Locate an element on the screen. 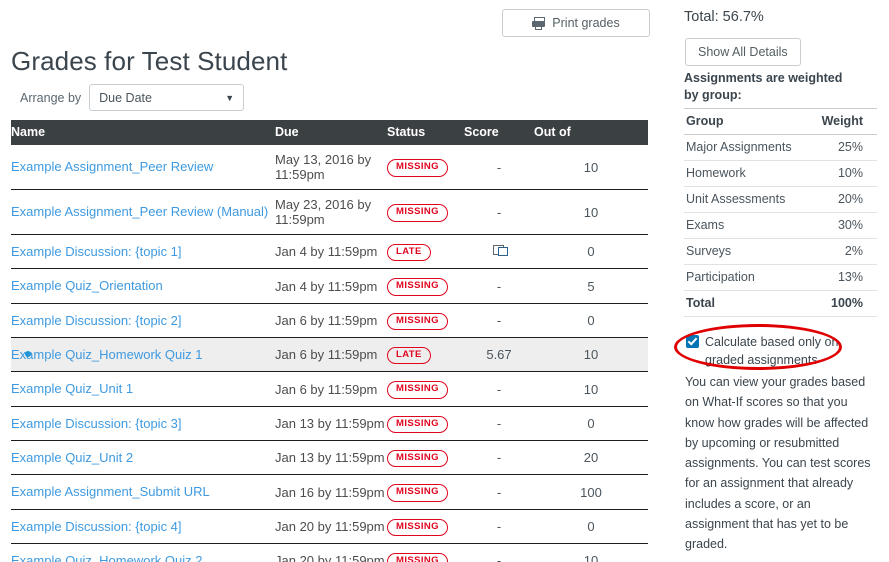 The image size is (889, 562). assignment-link: Example Quiz_Orientation is located at coordinates (87, 285).